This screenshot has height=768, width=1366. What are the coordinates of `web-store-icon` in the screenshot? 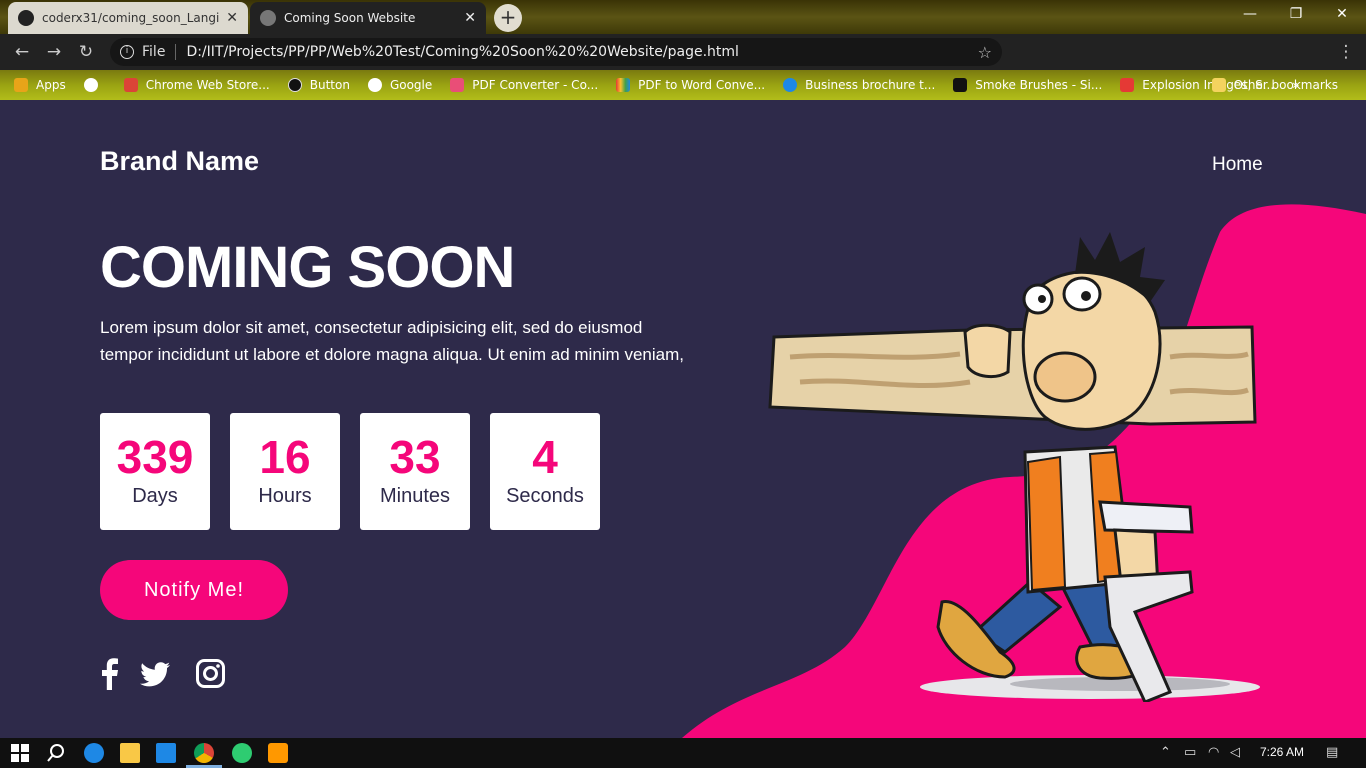 It's located at (130, 85).